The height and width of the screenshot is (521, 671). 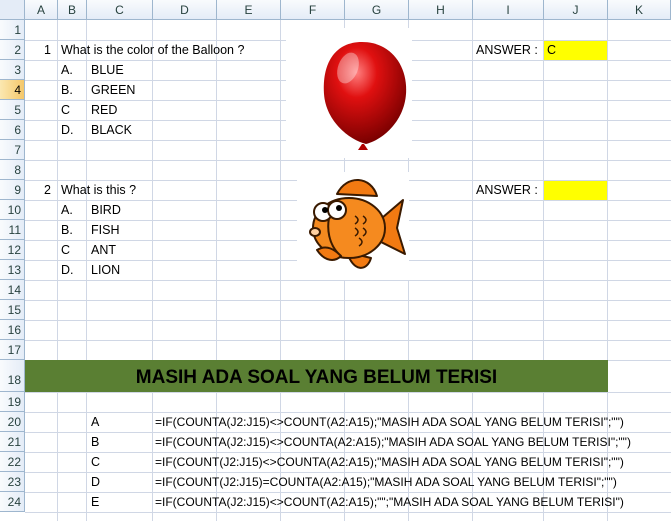 I want to click on q2-option-text: LION, so click(x=105, y=270).